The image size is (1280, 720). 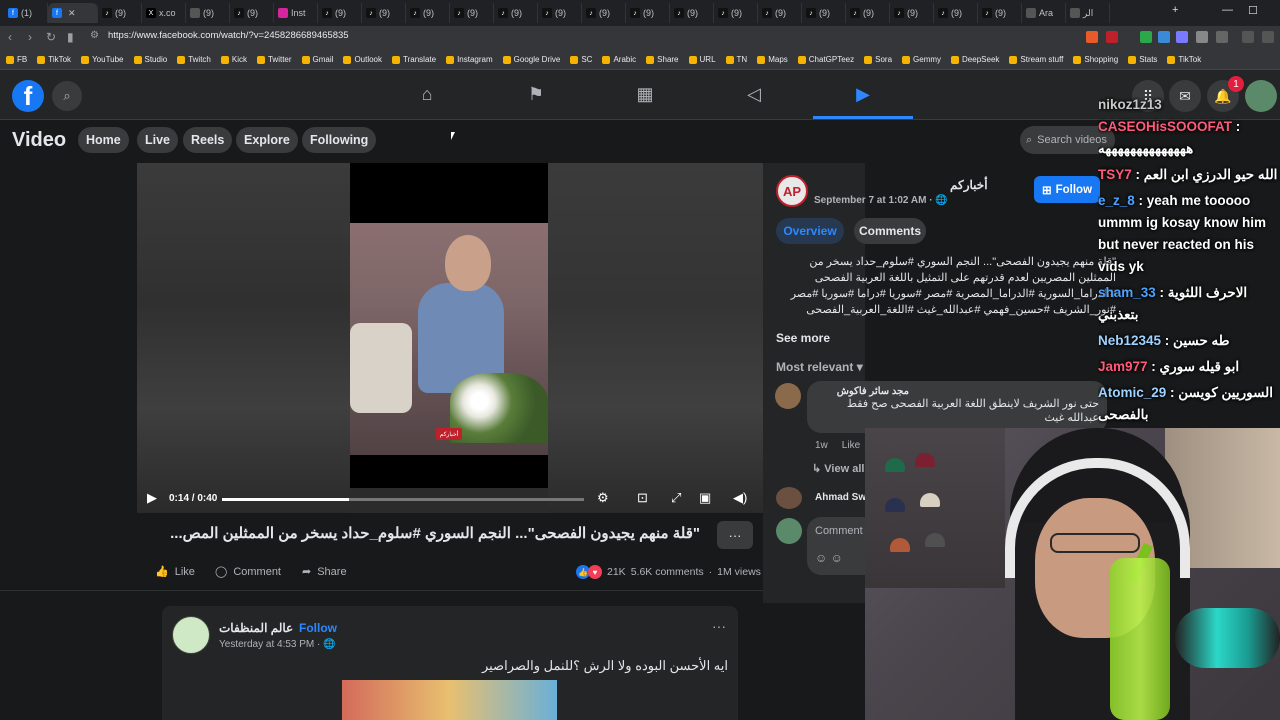 What do you see at coordinates (531, 59) in the screenshot?
I see `bookmark-item: Google Drive` at bounding box center [531, 59].